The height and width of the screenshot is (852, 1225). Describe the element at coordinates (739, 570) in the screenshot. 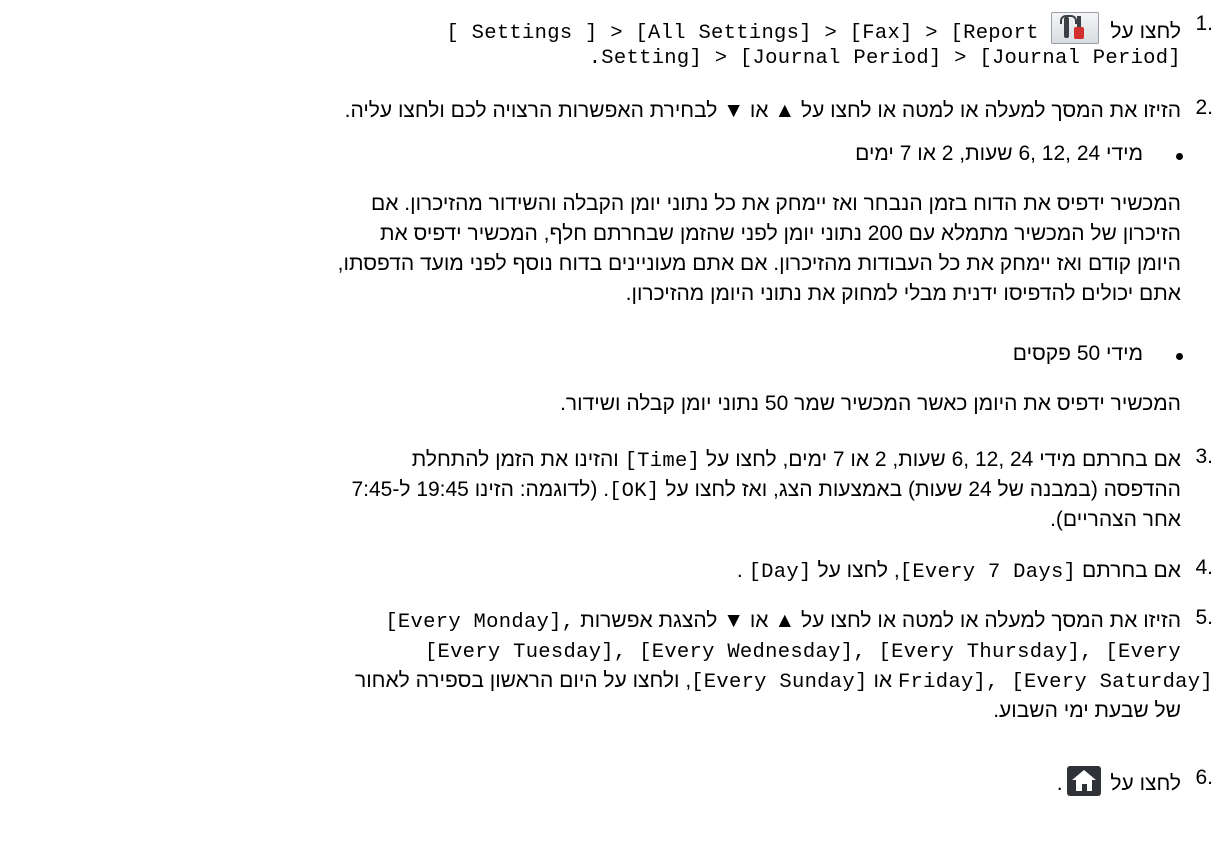

I see `step-4-period: .` at that location.